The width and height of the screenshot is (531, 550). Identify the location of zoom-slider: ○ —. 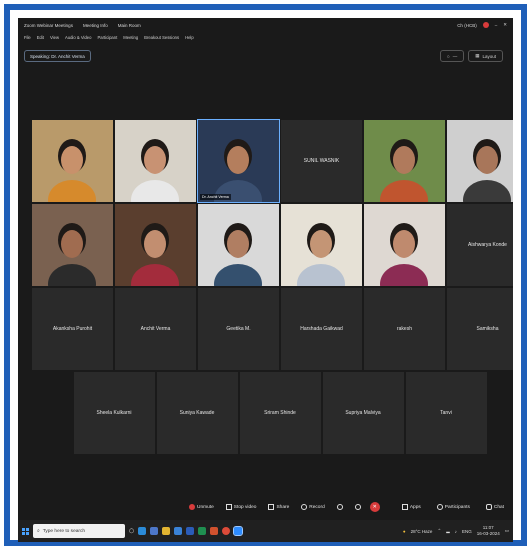
(452, 56).